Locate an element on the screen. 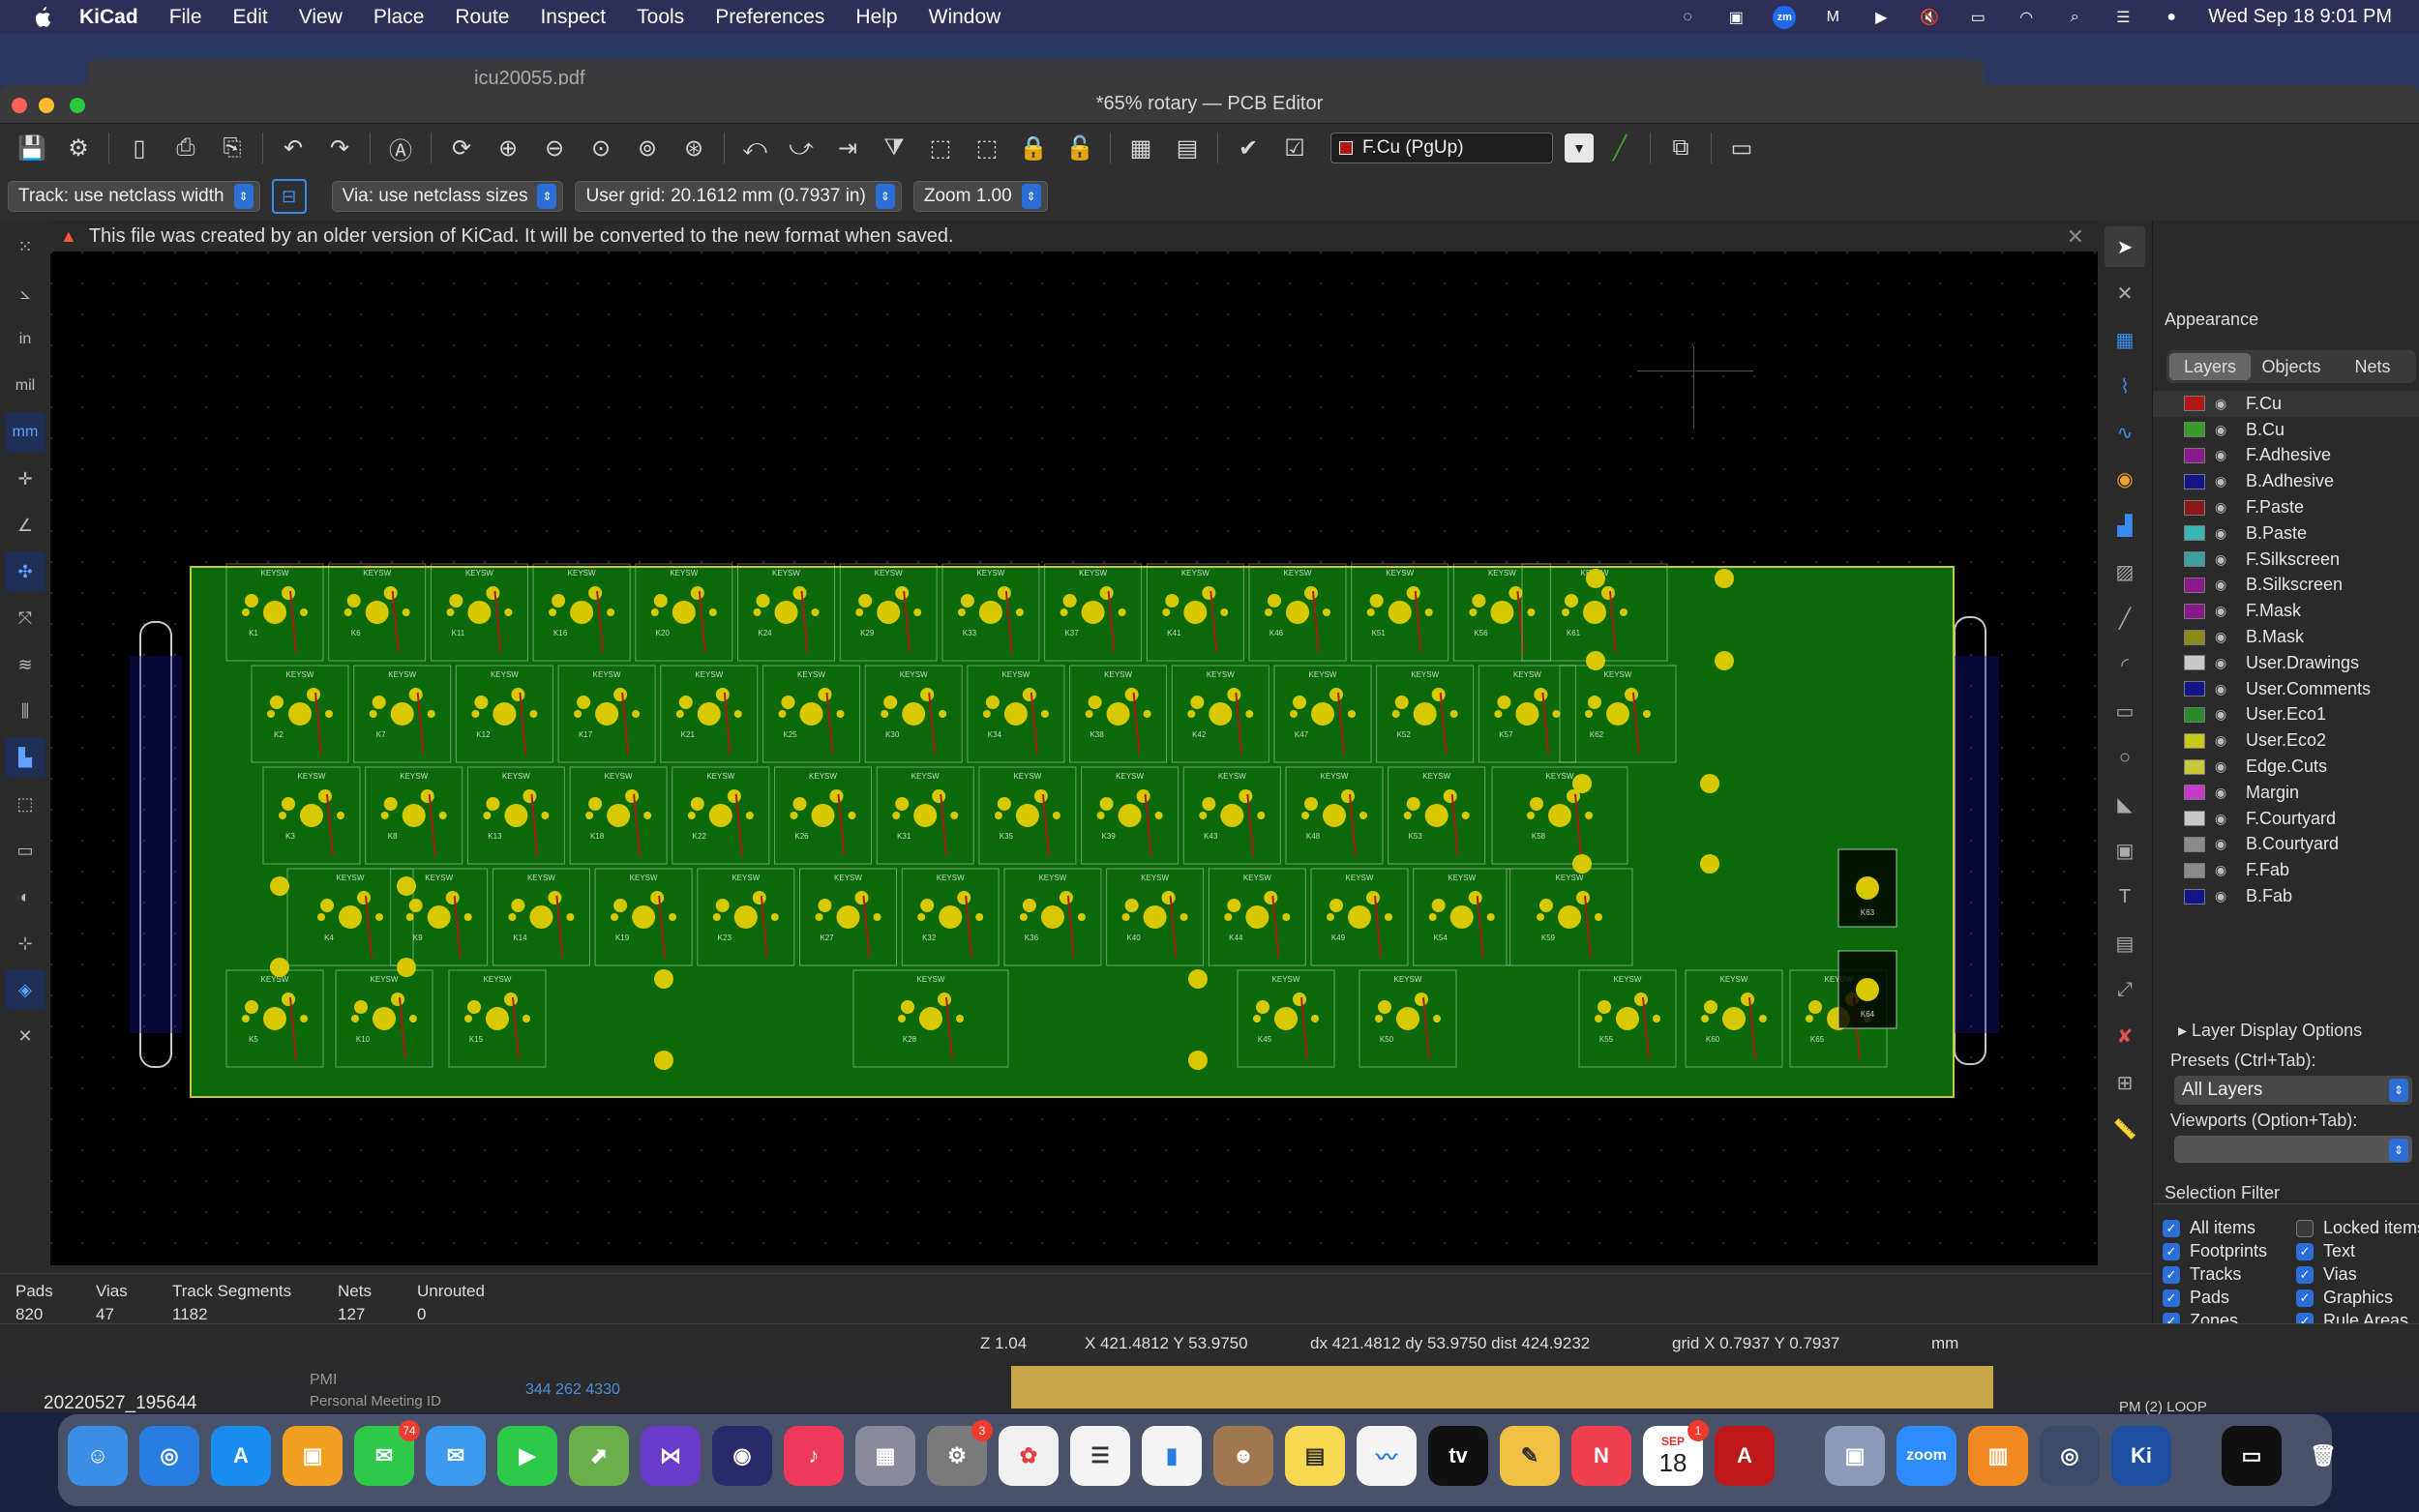  menu-window: Window is located at coordinates (965, 17).